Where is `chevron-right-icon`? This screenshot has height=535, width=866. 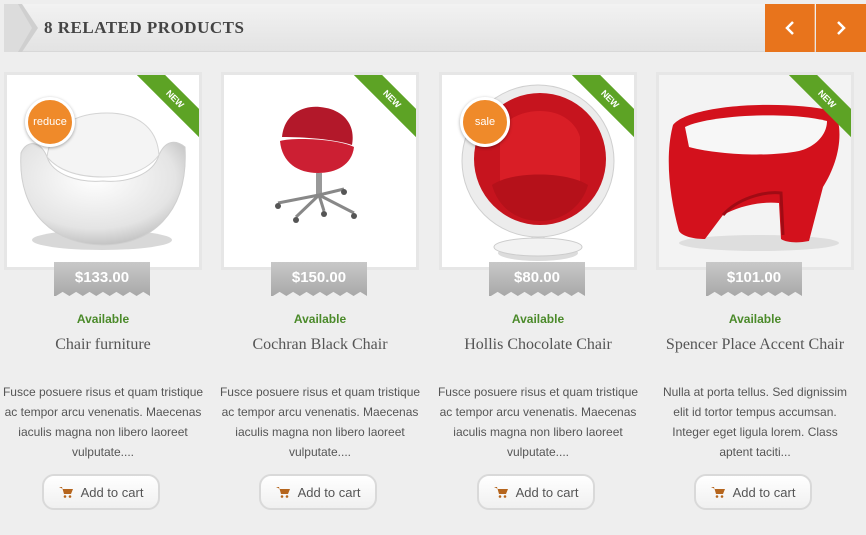
chevron-right-icon is located at coordinates (841, 28).